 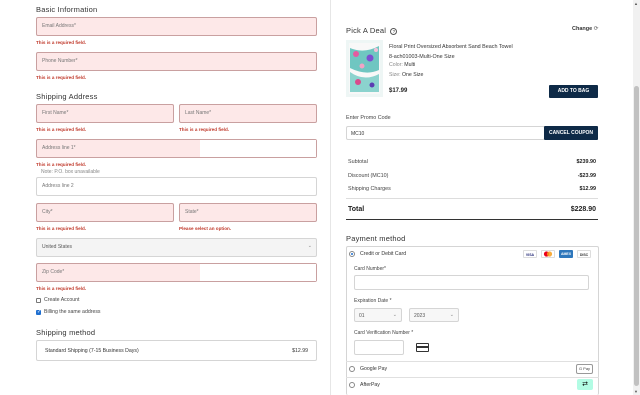 I want to click on pick-deal-heading: Pick A Deal ?, so click(x=372, y=30).